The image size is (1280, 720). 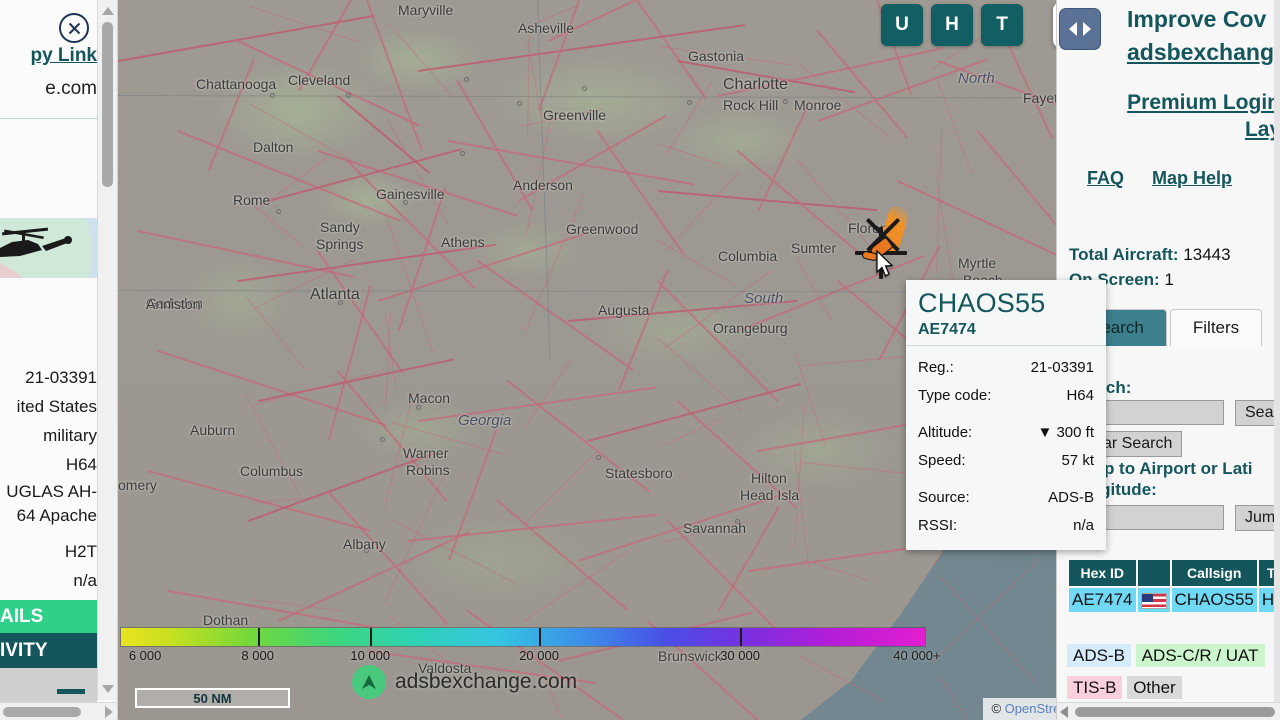 I want to click on helicopter-silhouette-icon, so click(x=36, y=242).